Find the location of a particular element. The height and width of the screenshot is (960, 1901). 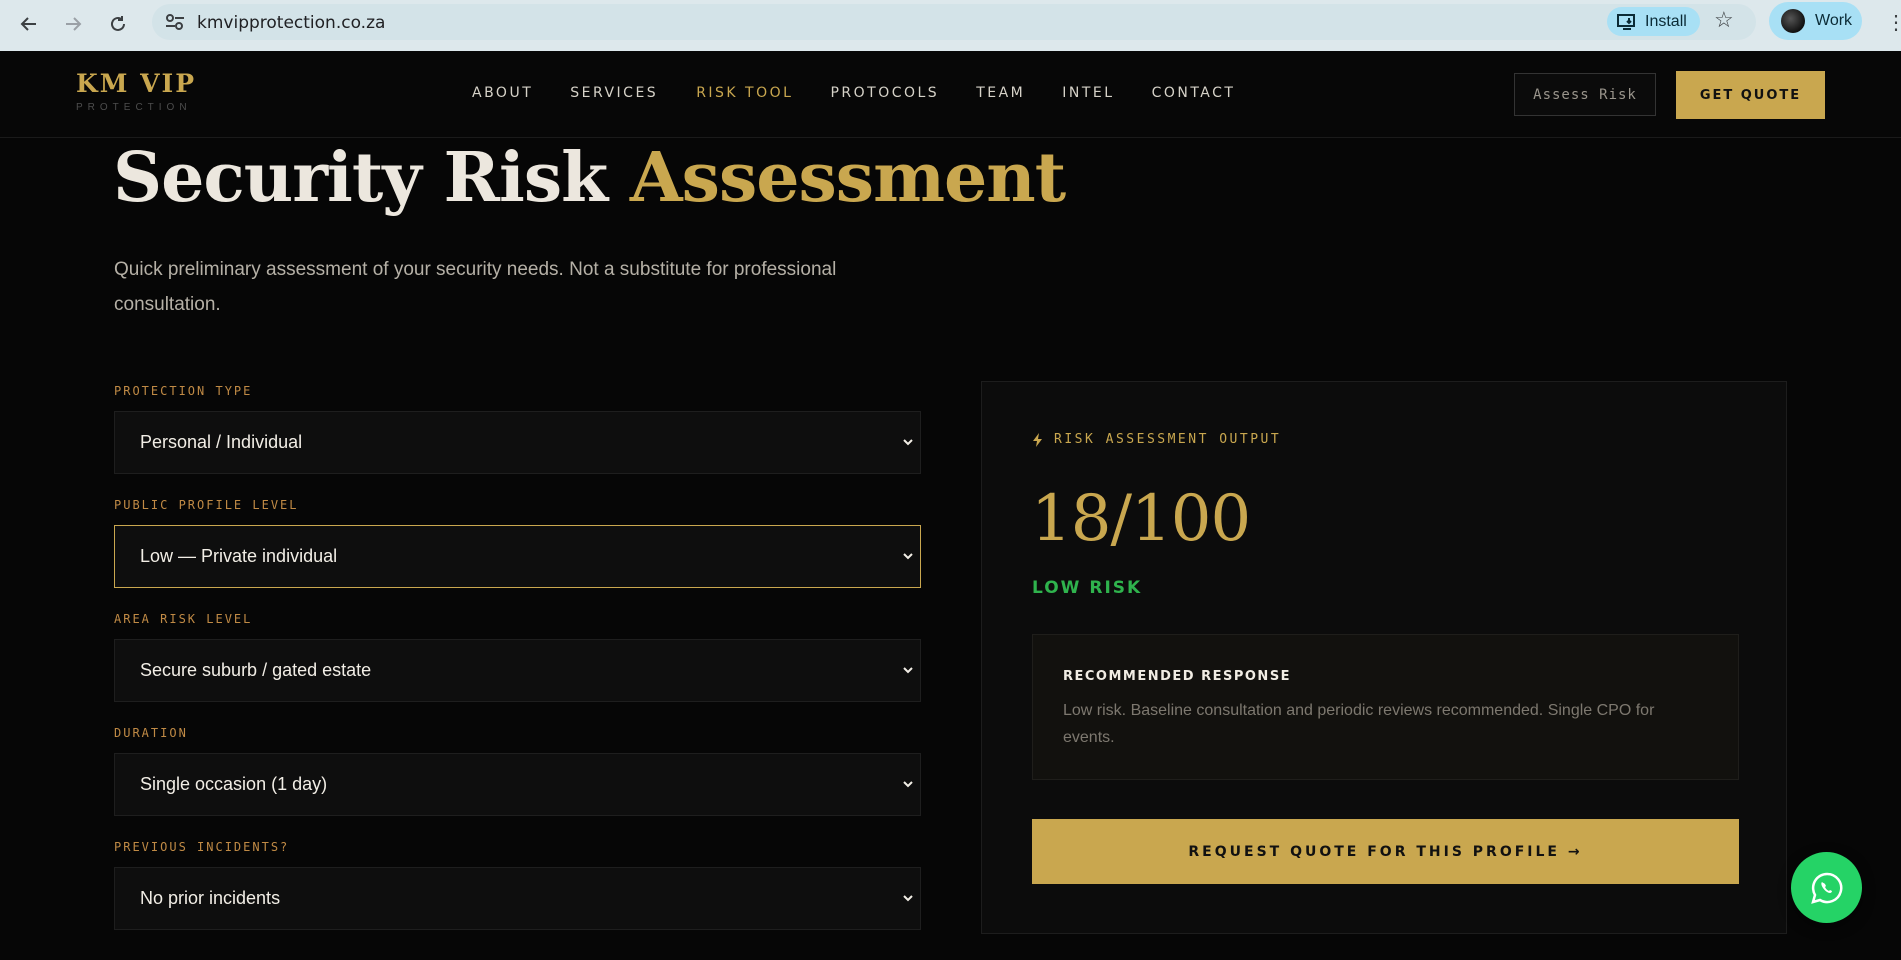

output-kicker: RISK ASSESSMENT OUTPUT is located at coordinates (1156, 439).